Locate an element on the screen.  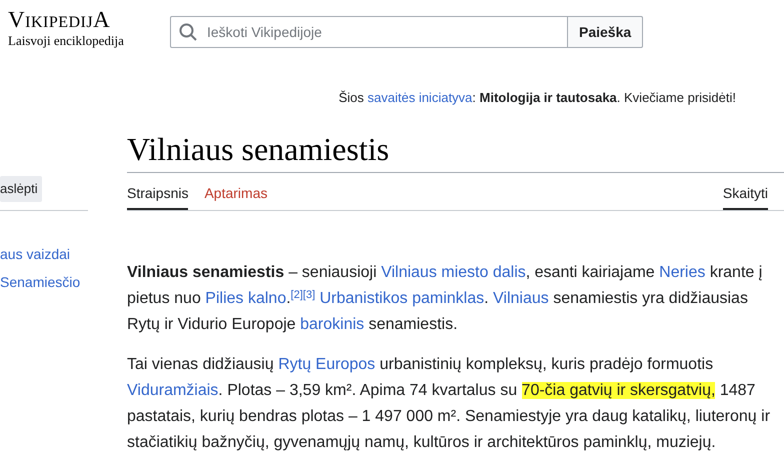
notice-text: Šios savaitės iniciatyva: Mitologija ir tautosaka. Kviečiame prisidėti! is located at coordinates (537, 98).